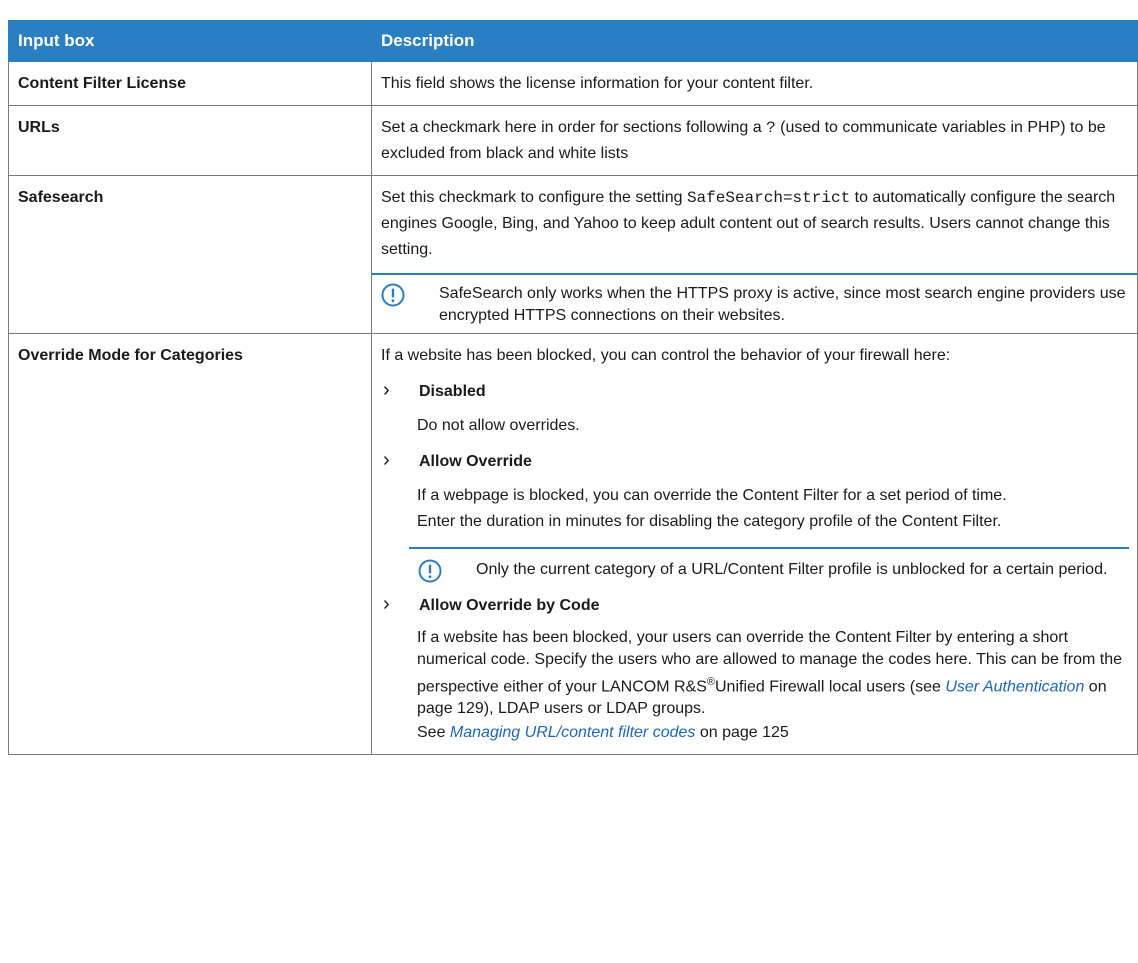 The width and height of the screenshot is (1138, 963). Describe the element at coordinates (755, 461) in the screenshot. I see `list-item: › Allow Override` at that location.